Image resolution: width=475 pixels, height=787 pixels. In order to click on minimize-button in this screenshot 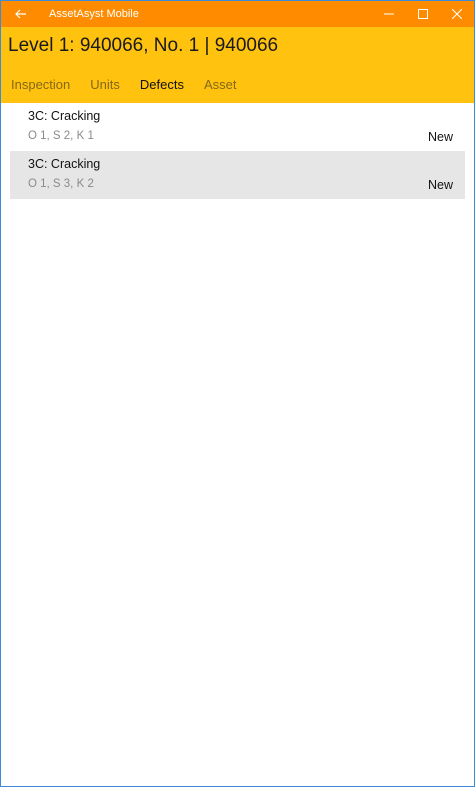, I will do `click(389, 14)`.